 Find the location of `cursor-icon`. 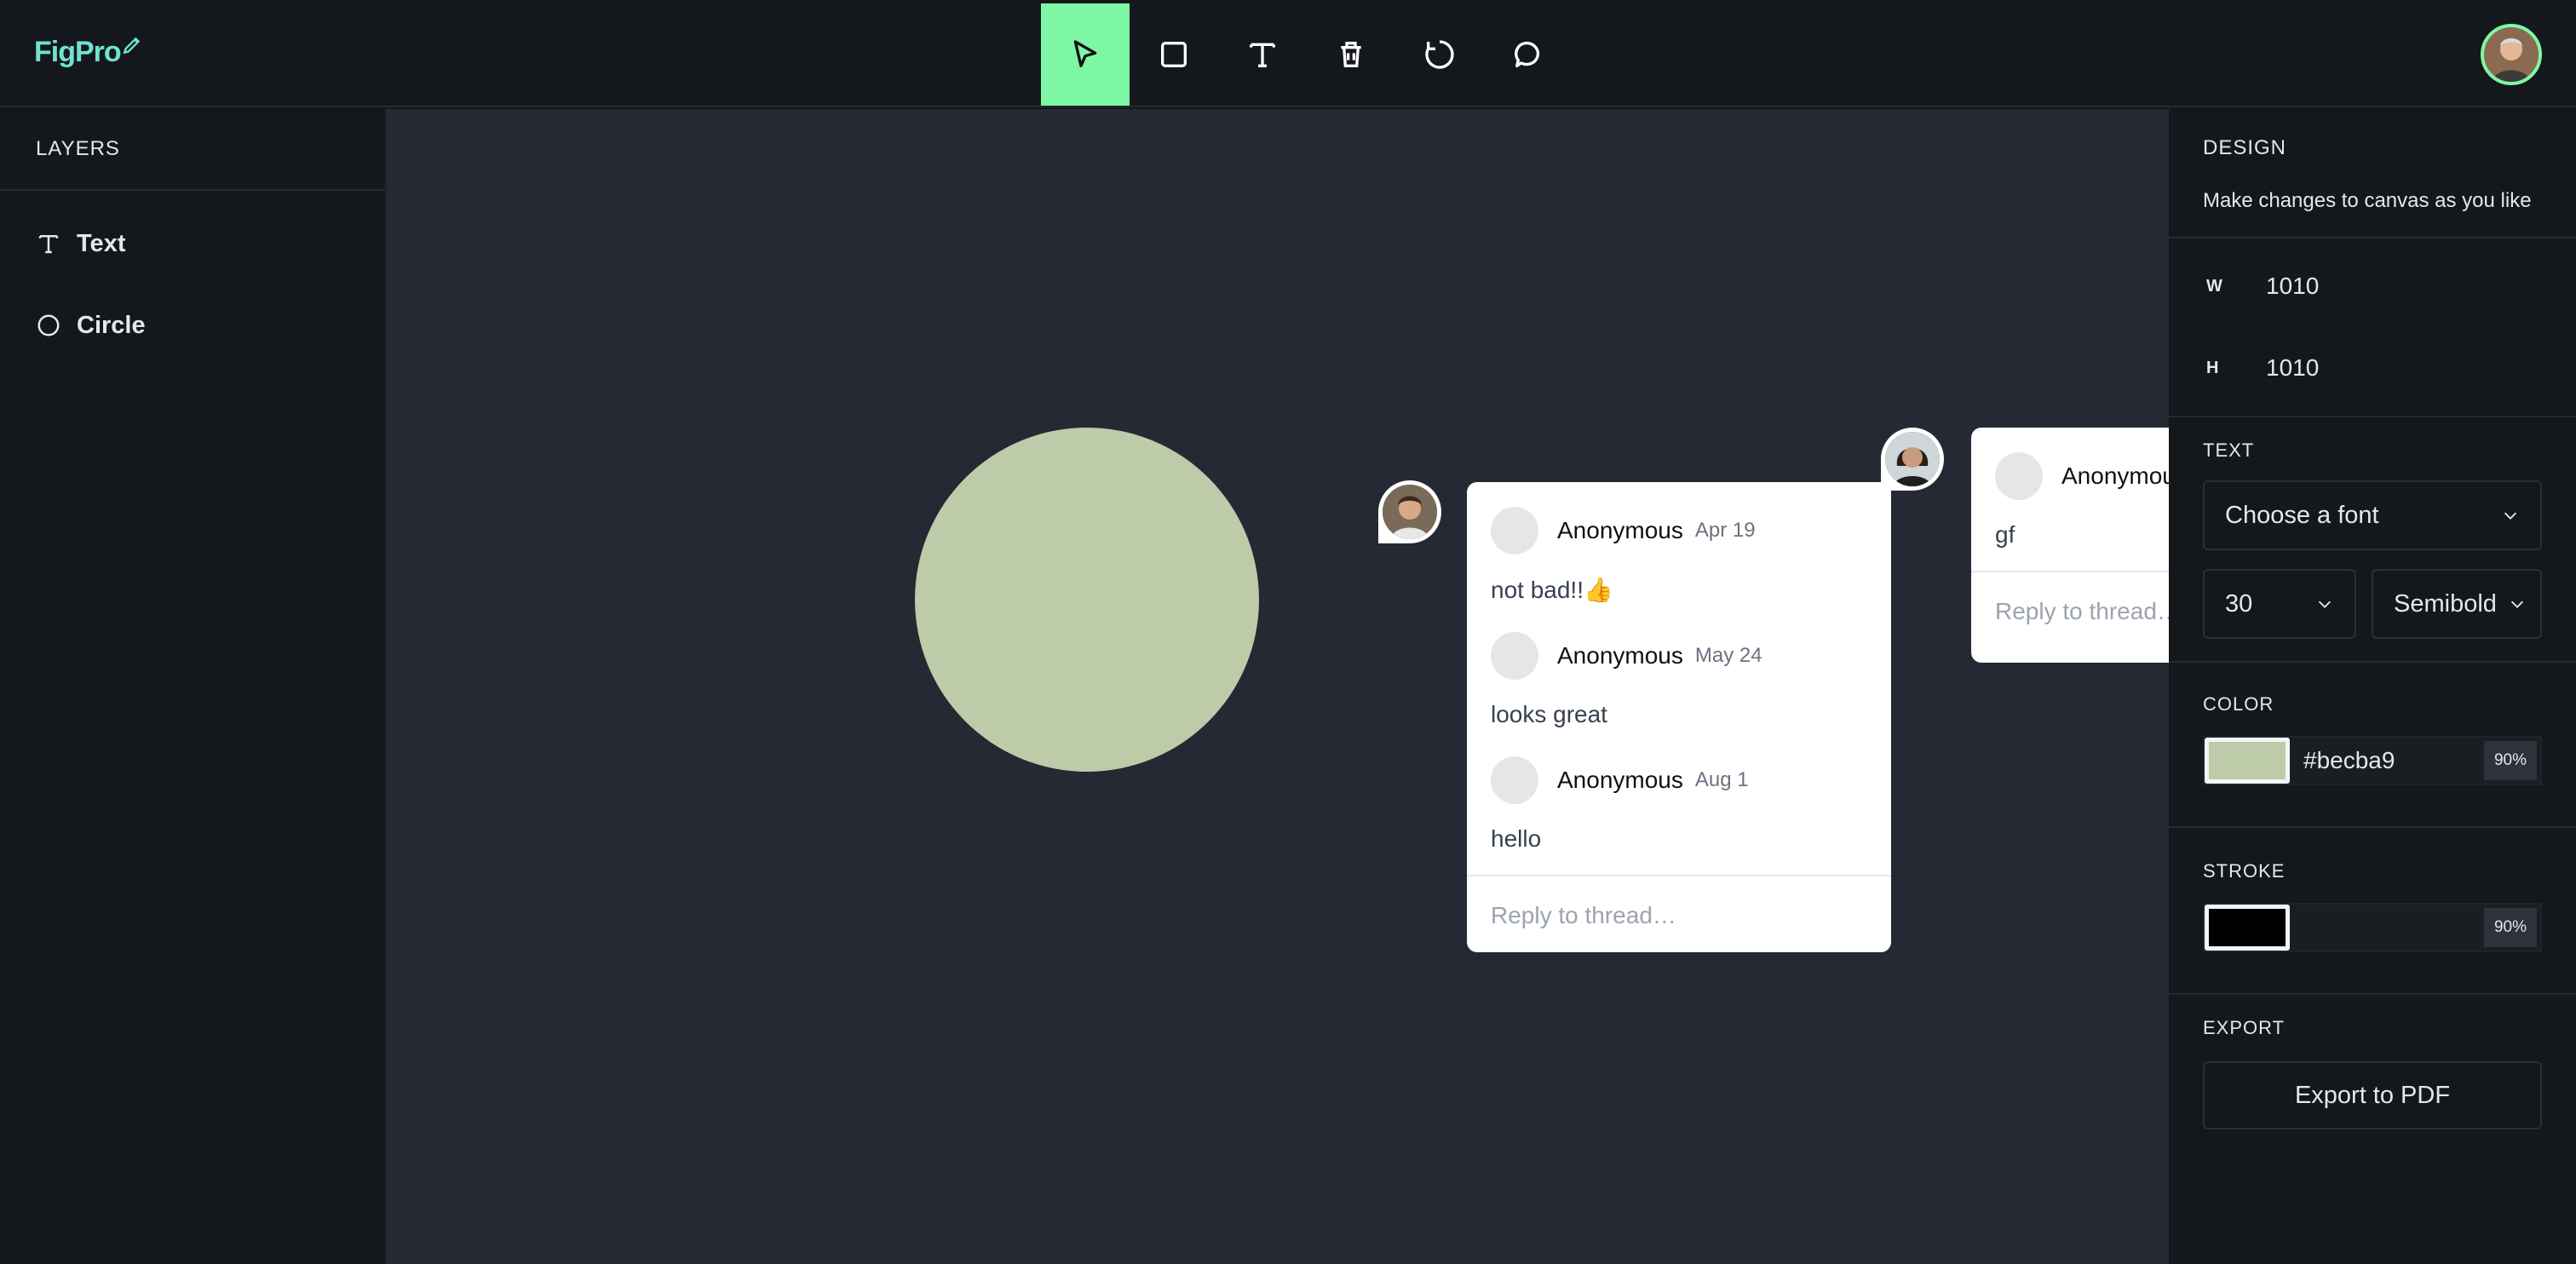

cursor-icon is located at coordinates (1085, 54).